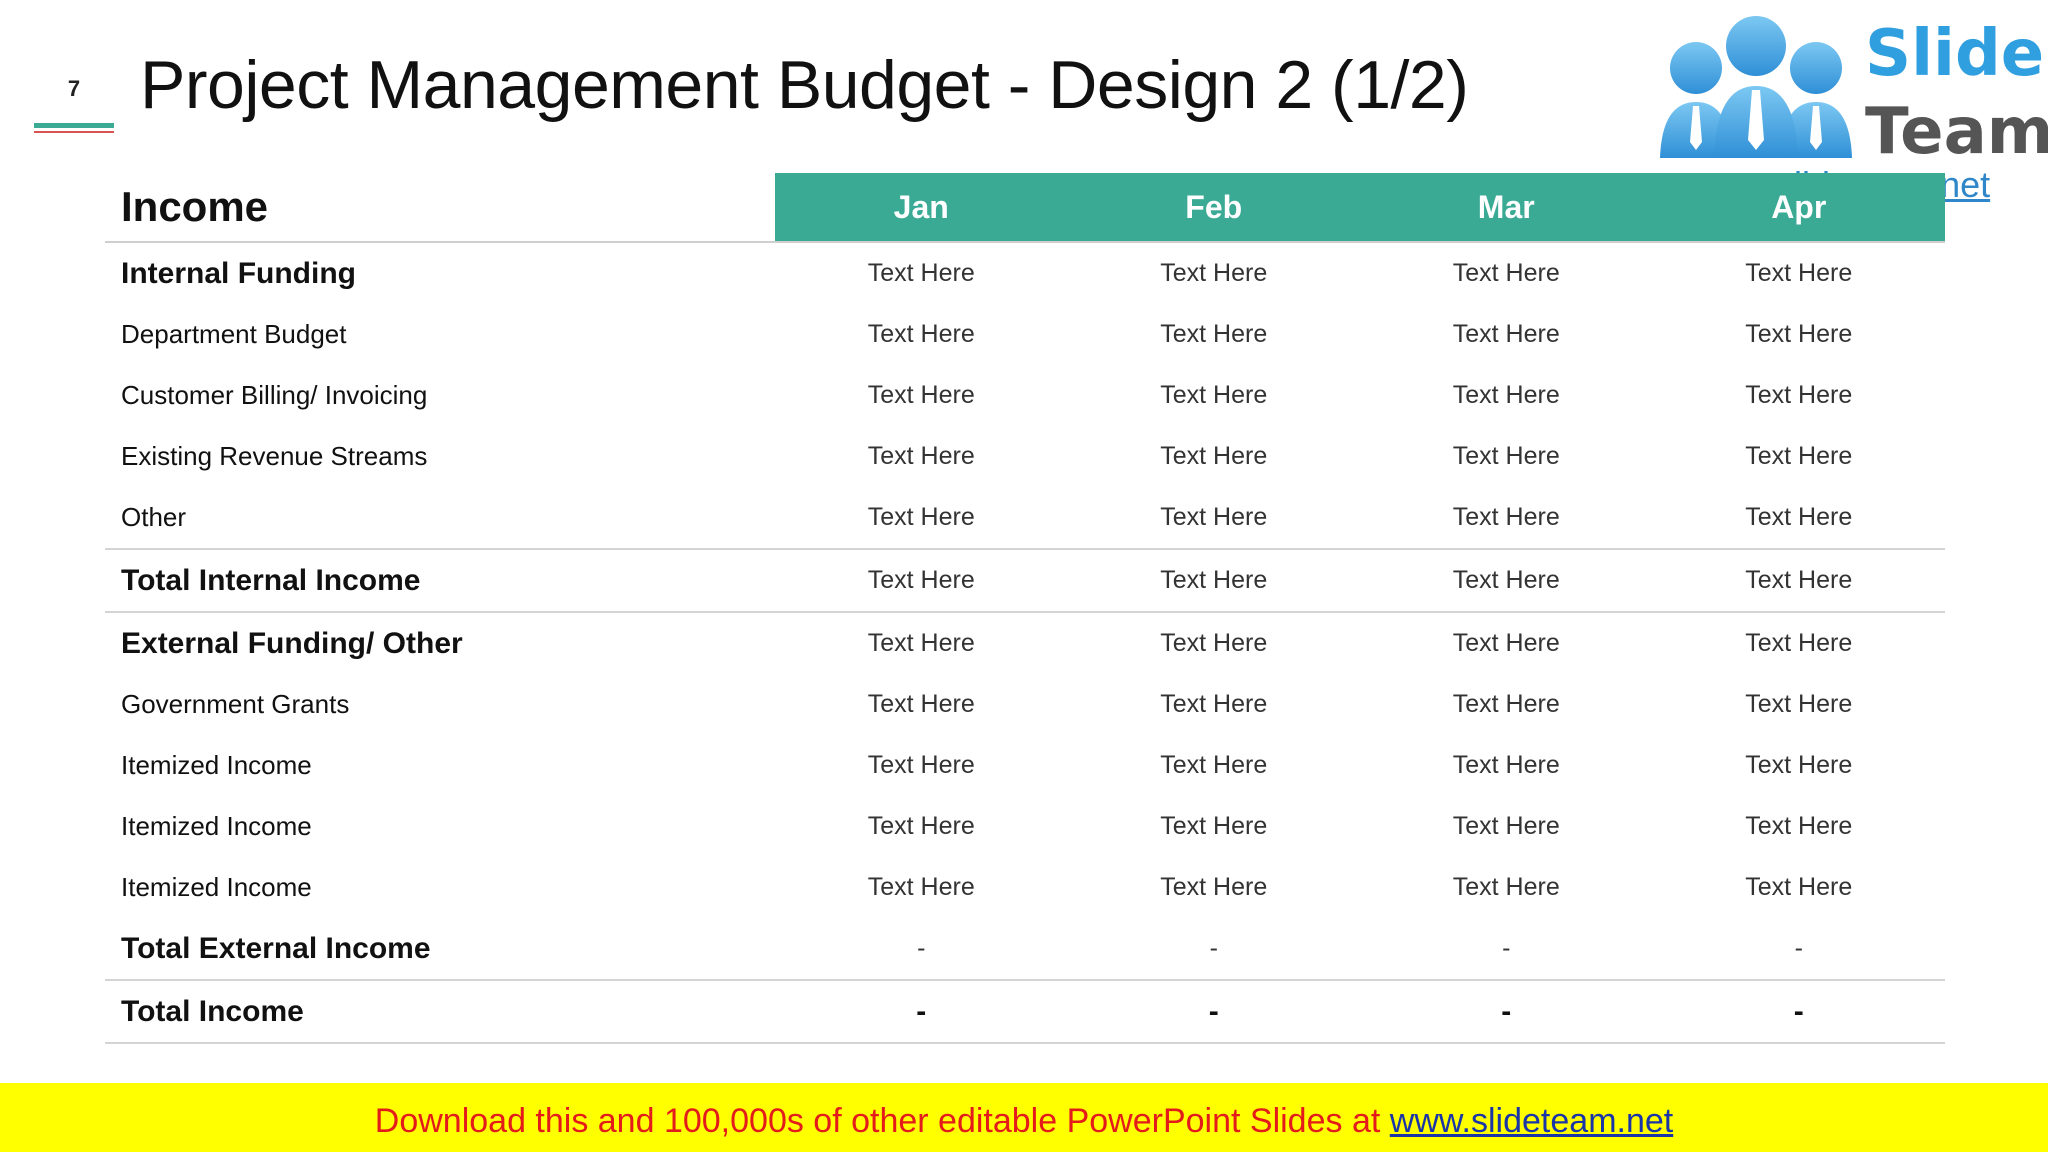 The width and height of the screenshot is (2048, 1159). I want to click on slide-number-rule-red, so click(74, 132).